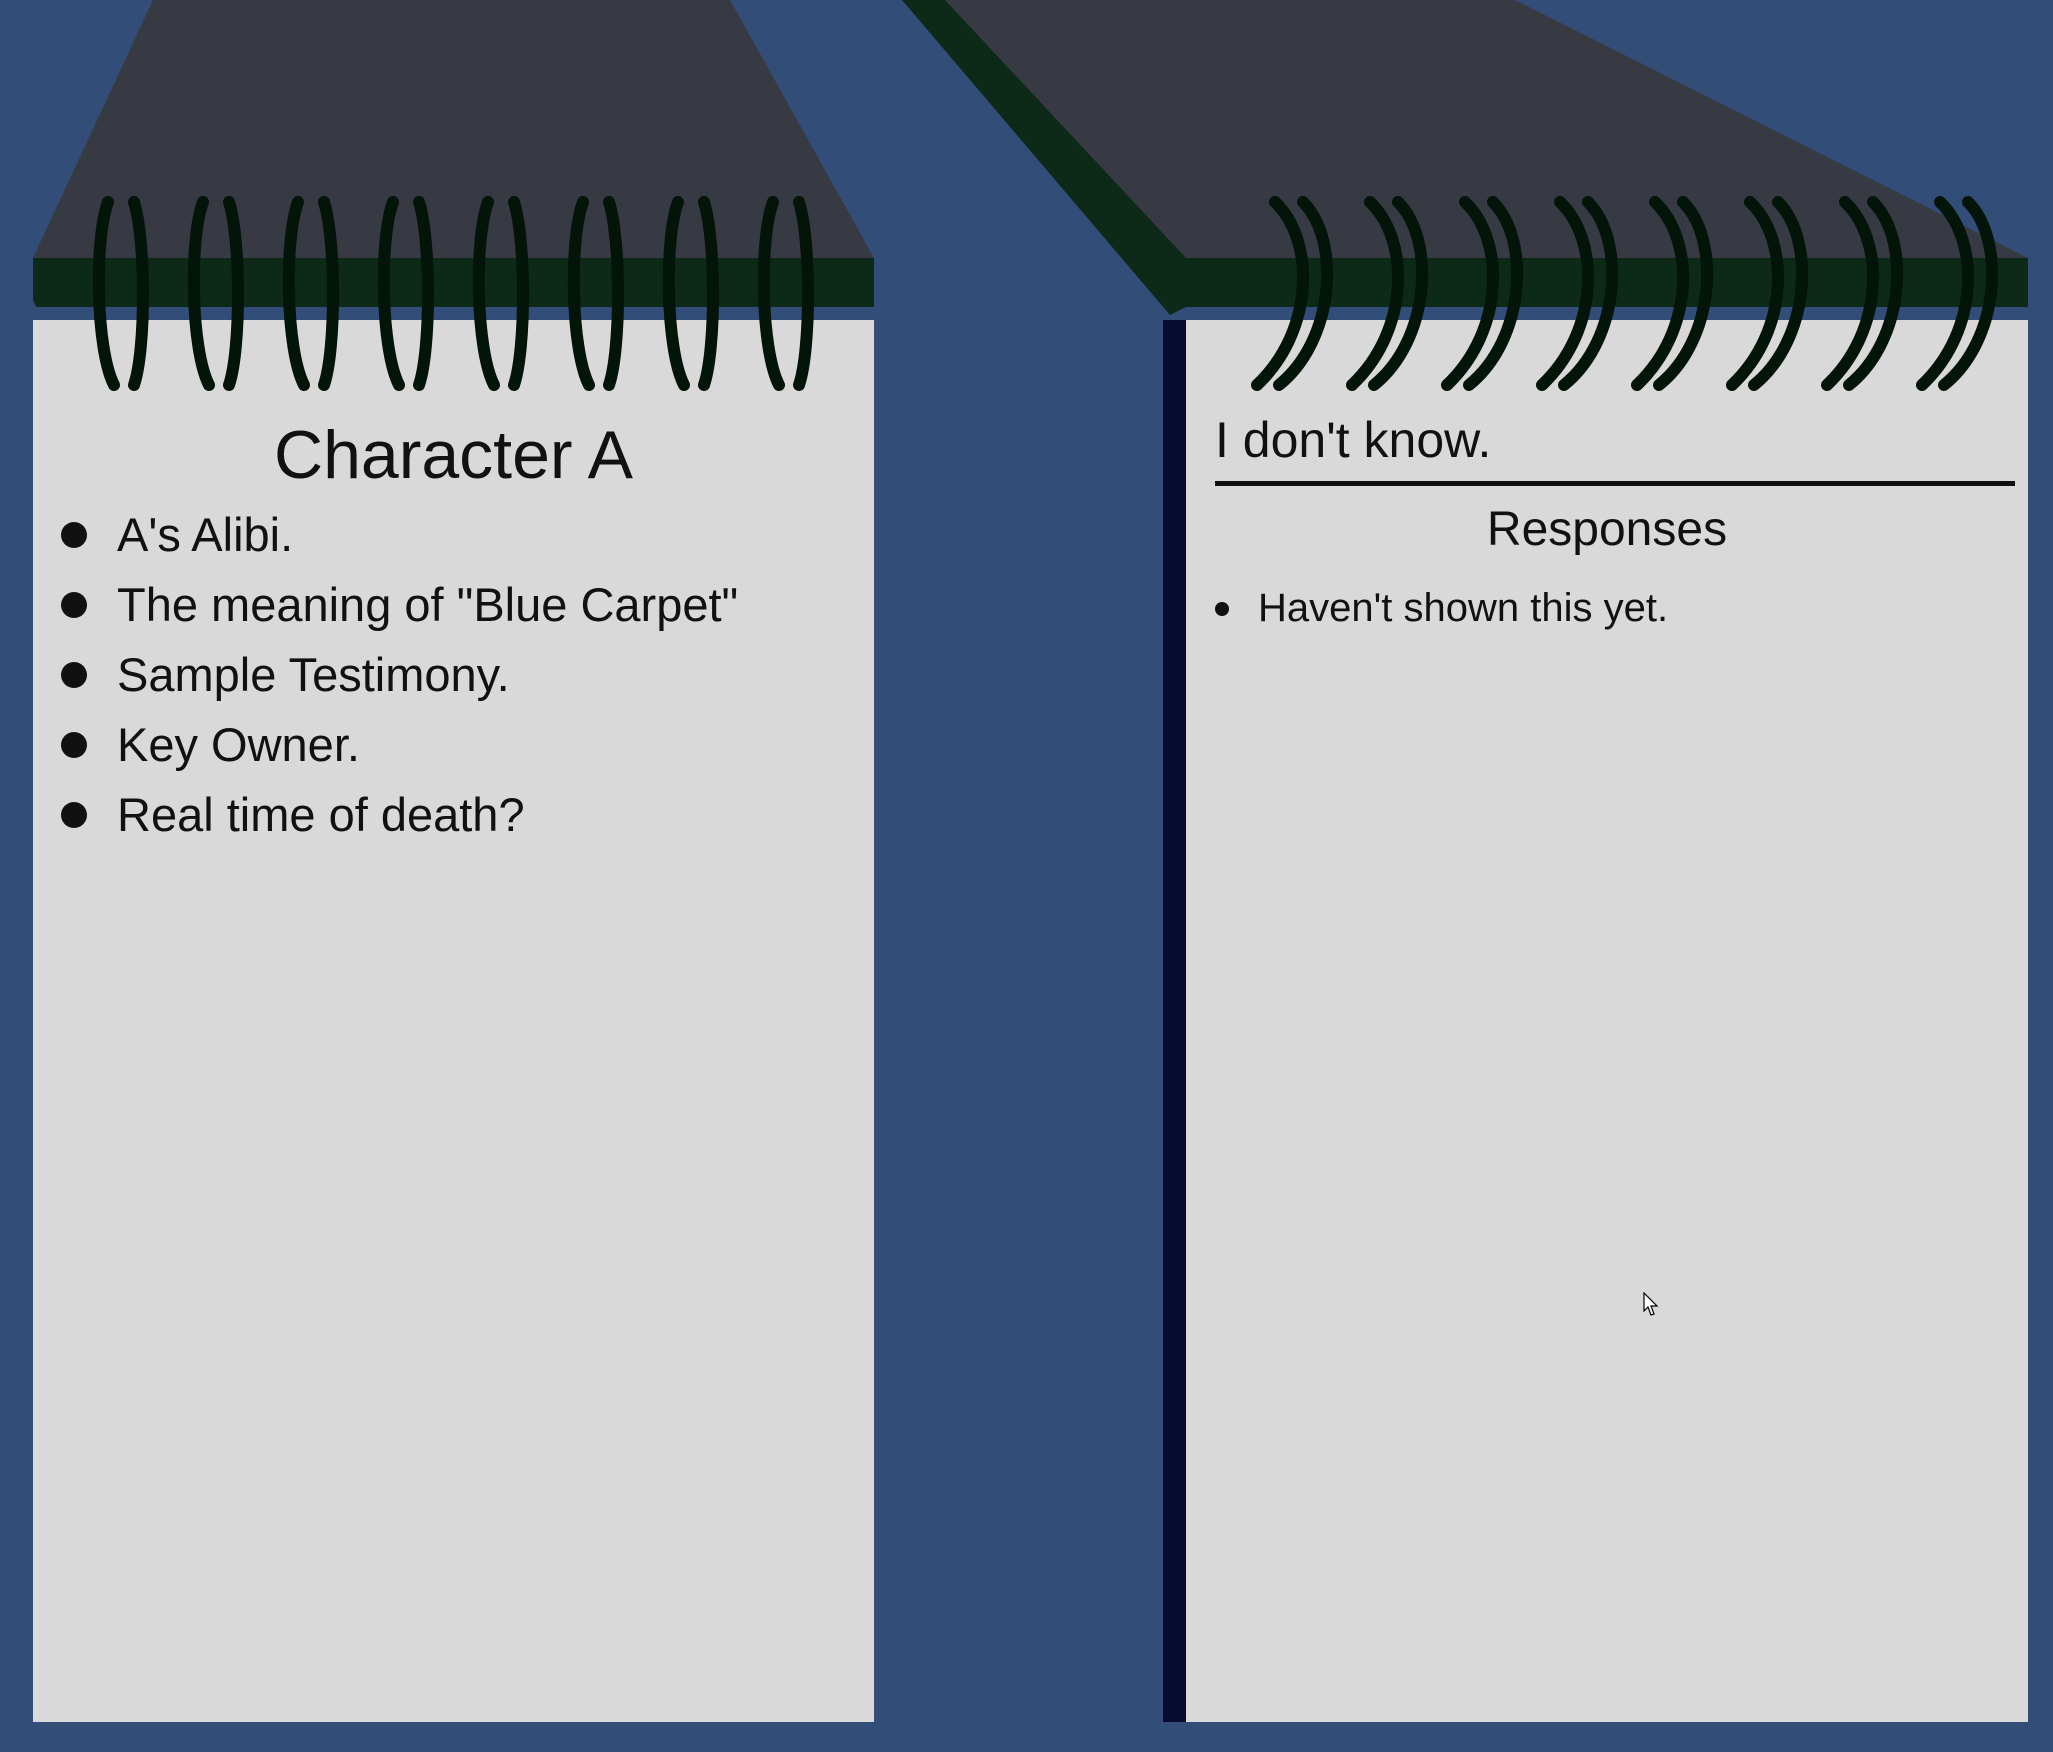  What do you see at coordinates (385, 815) in the screenshot?
I see `topic-time-of-death: Real time of death?` at bounding box center [385, 815].